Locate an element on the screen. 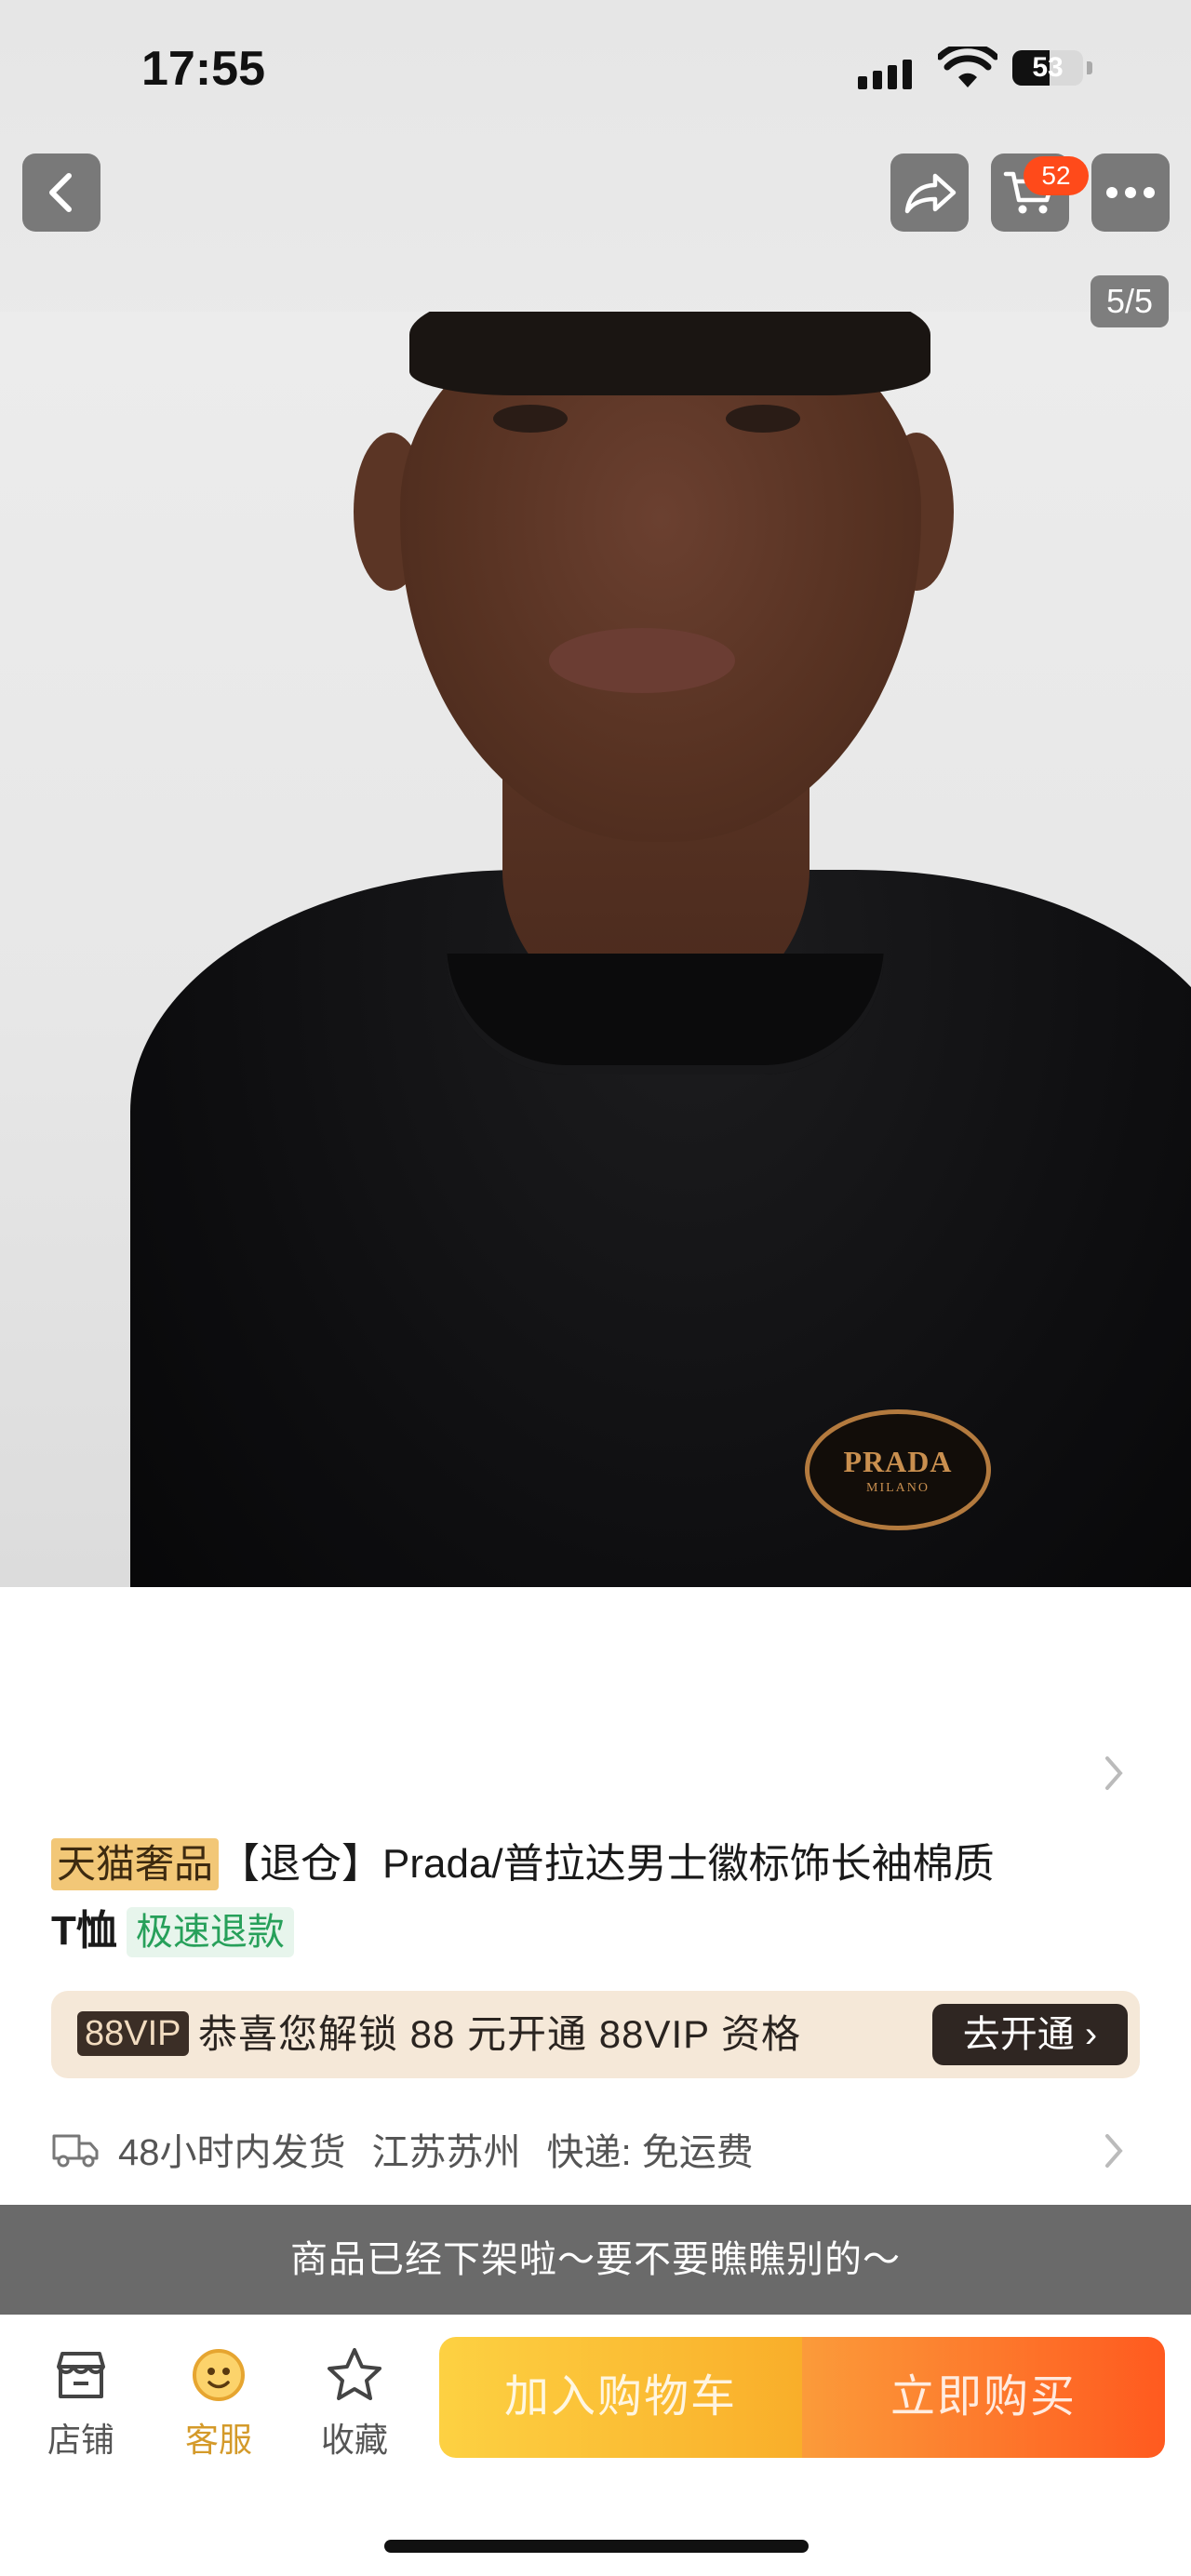 This screenshot has width=1191, height=2576. store-label: 店铺 is located at coordinates (80, 2440).